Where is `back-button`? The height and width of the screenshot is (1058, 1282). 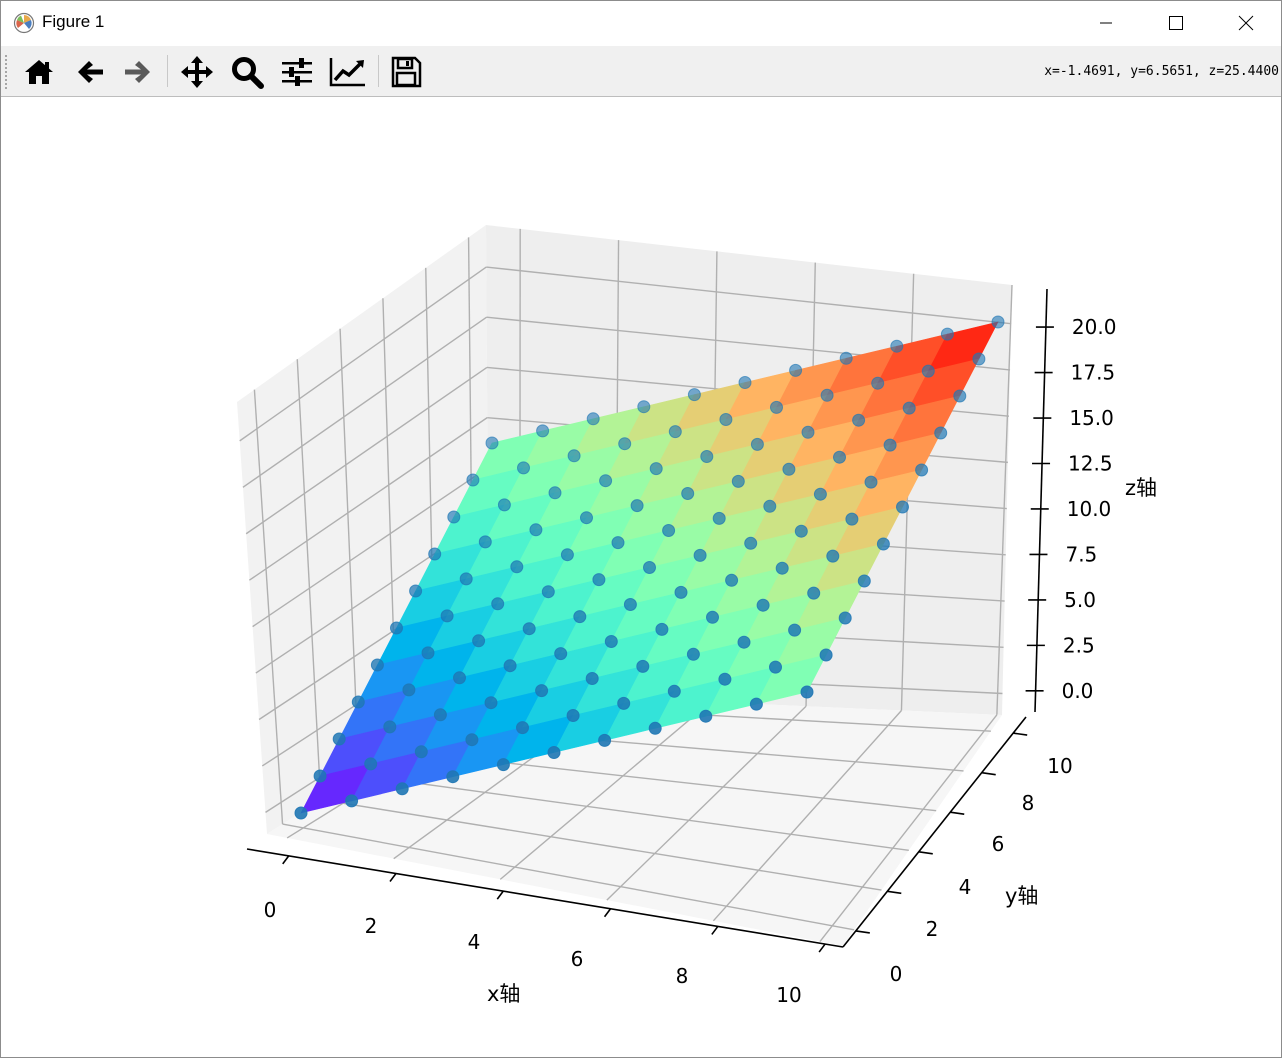 back-button is located at coordinates (90, 72).